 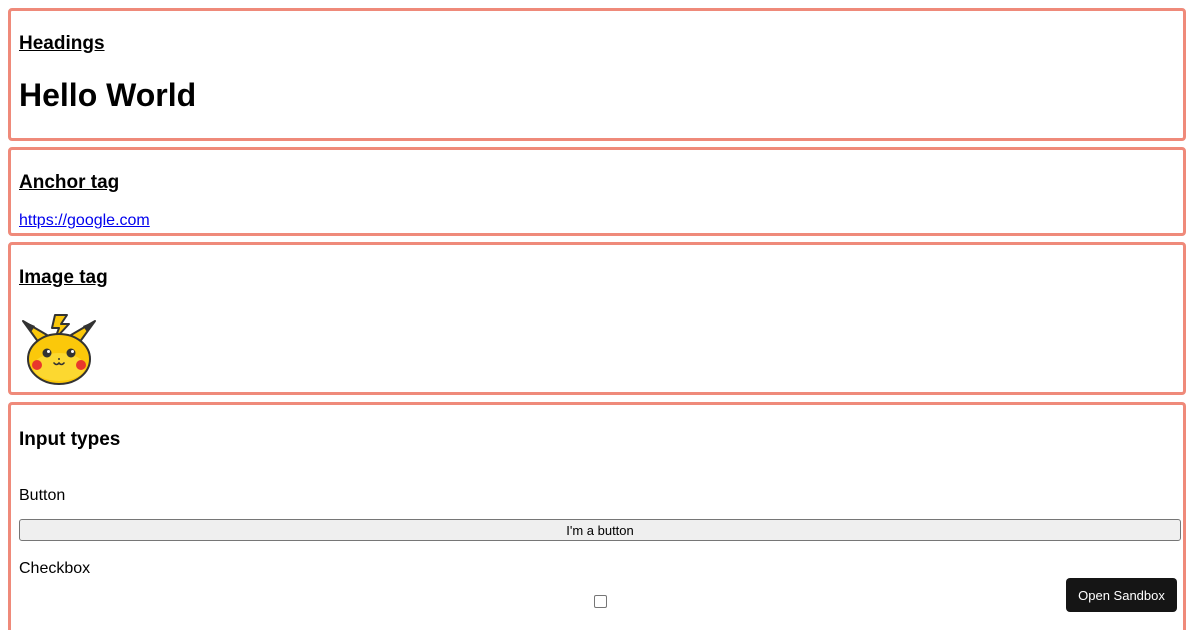 I want to click on pikachu-icon, so click(x=59, y=349).